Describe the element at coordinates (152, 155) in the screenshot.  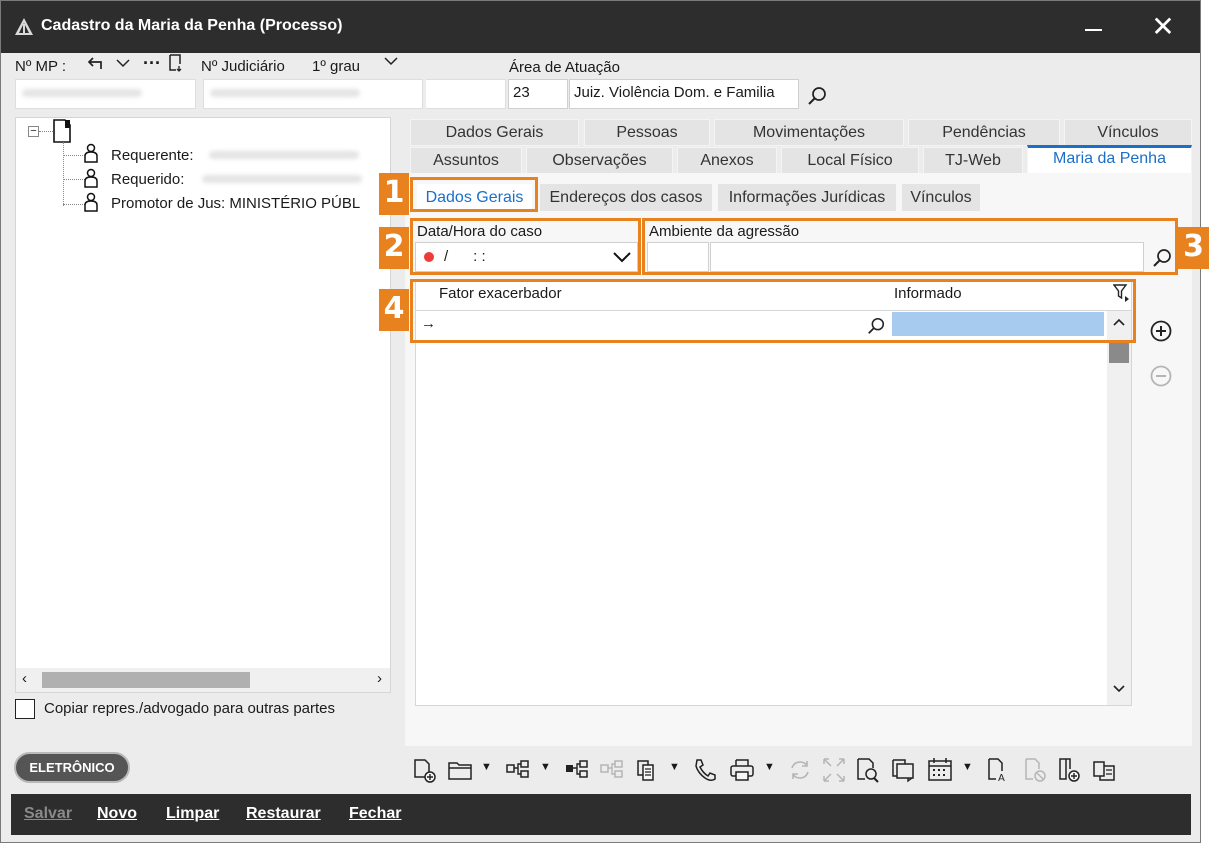
I see `tree-item-requerente: Requerente:` at that location.